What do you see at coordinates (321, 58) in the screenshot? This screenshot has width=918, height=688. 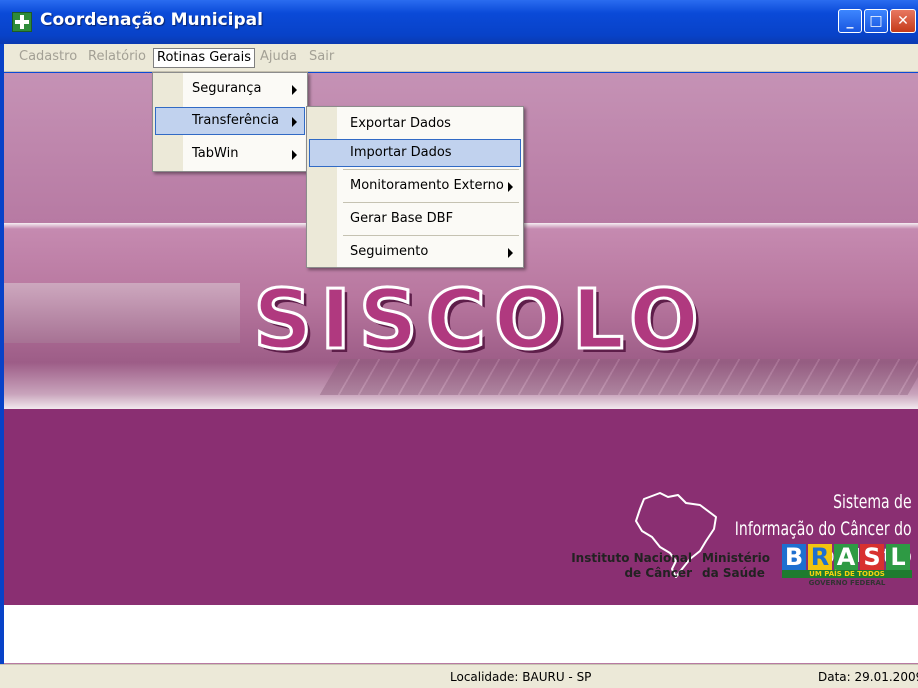 I see `menu-sair: Sair` at bounding box center [321, 58].